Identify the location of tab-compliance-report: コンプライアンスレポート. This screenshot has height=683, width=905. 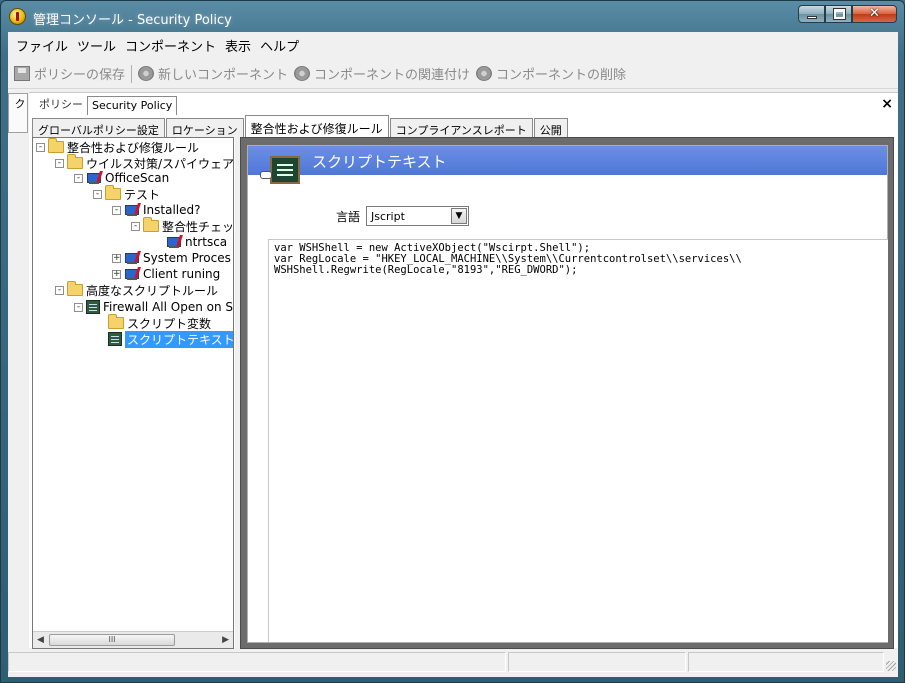
(461, 127).